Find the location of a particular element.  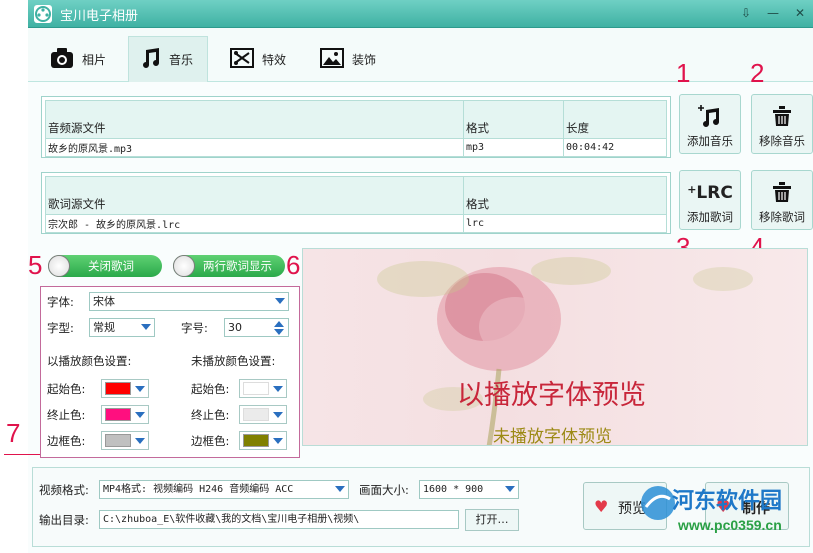

output-dir-value: C:\zhuboa_E\软件收藏\我的文档\宝川电子相册\视频\ is located at coordinates (231, 519).